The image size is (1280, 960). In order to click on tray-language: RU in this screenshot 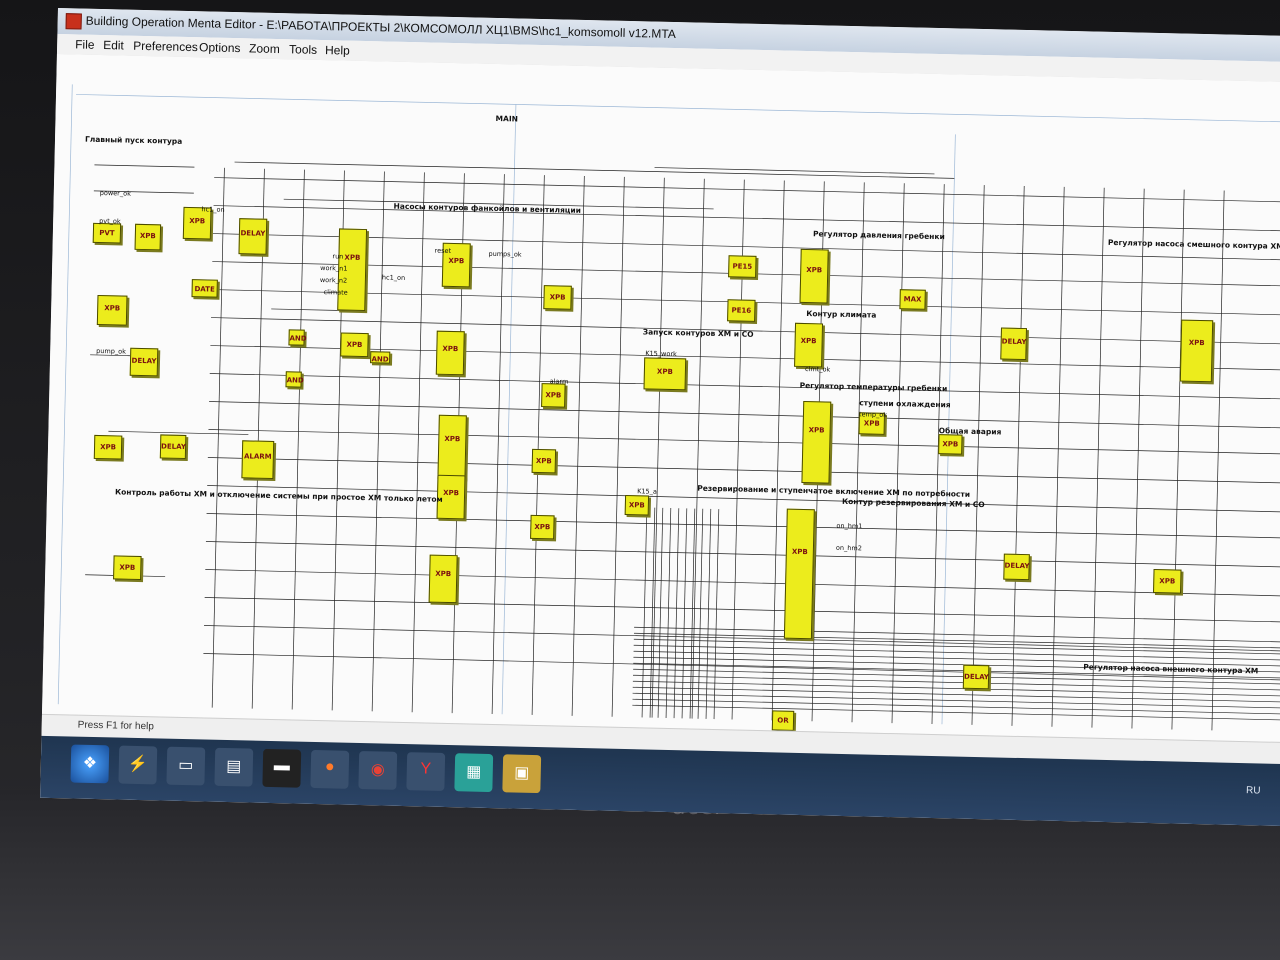, I will do `click(1253, 790)`.